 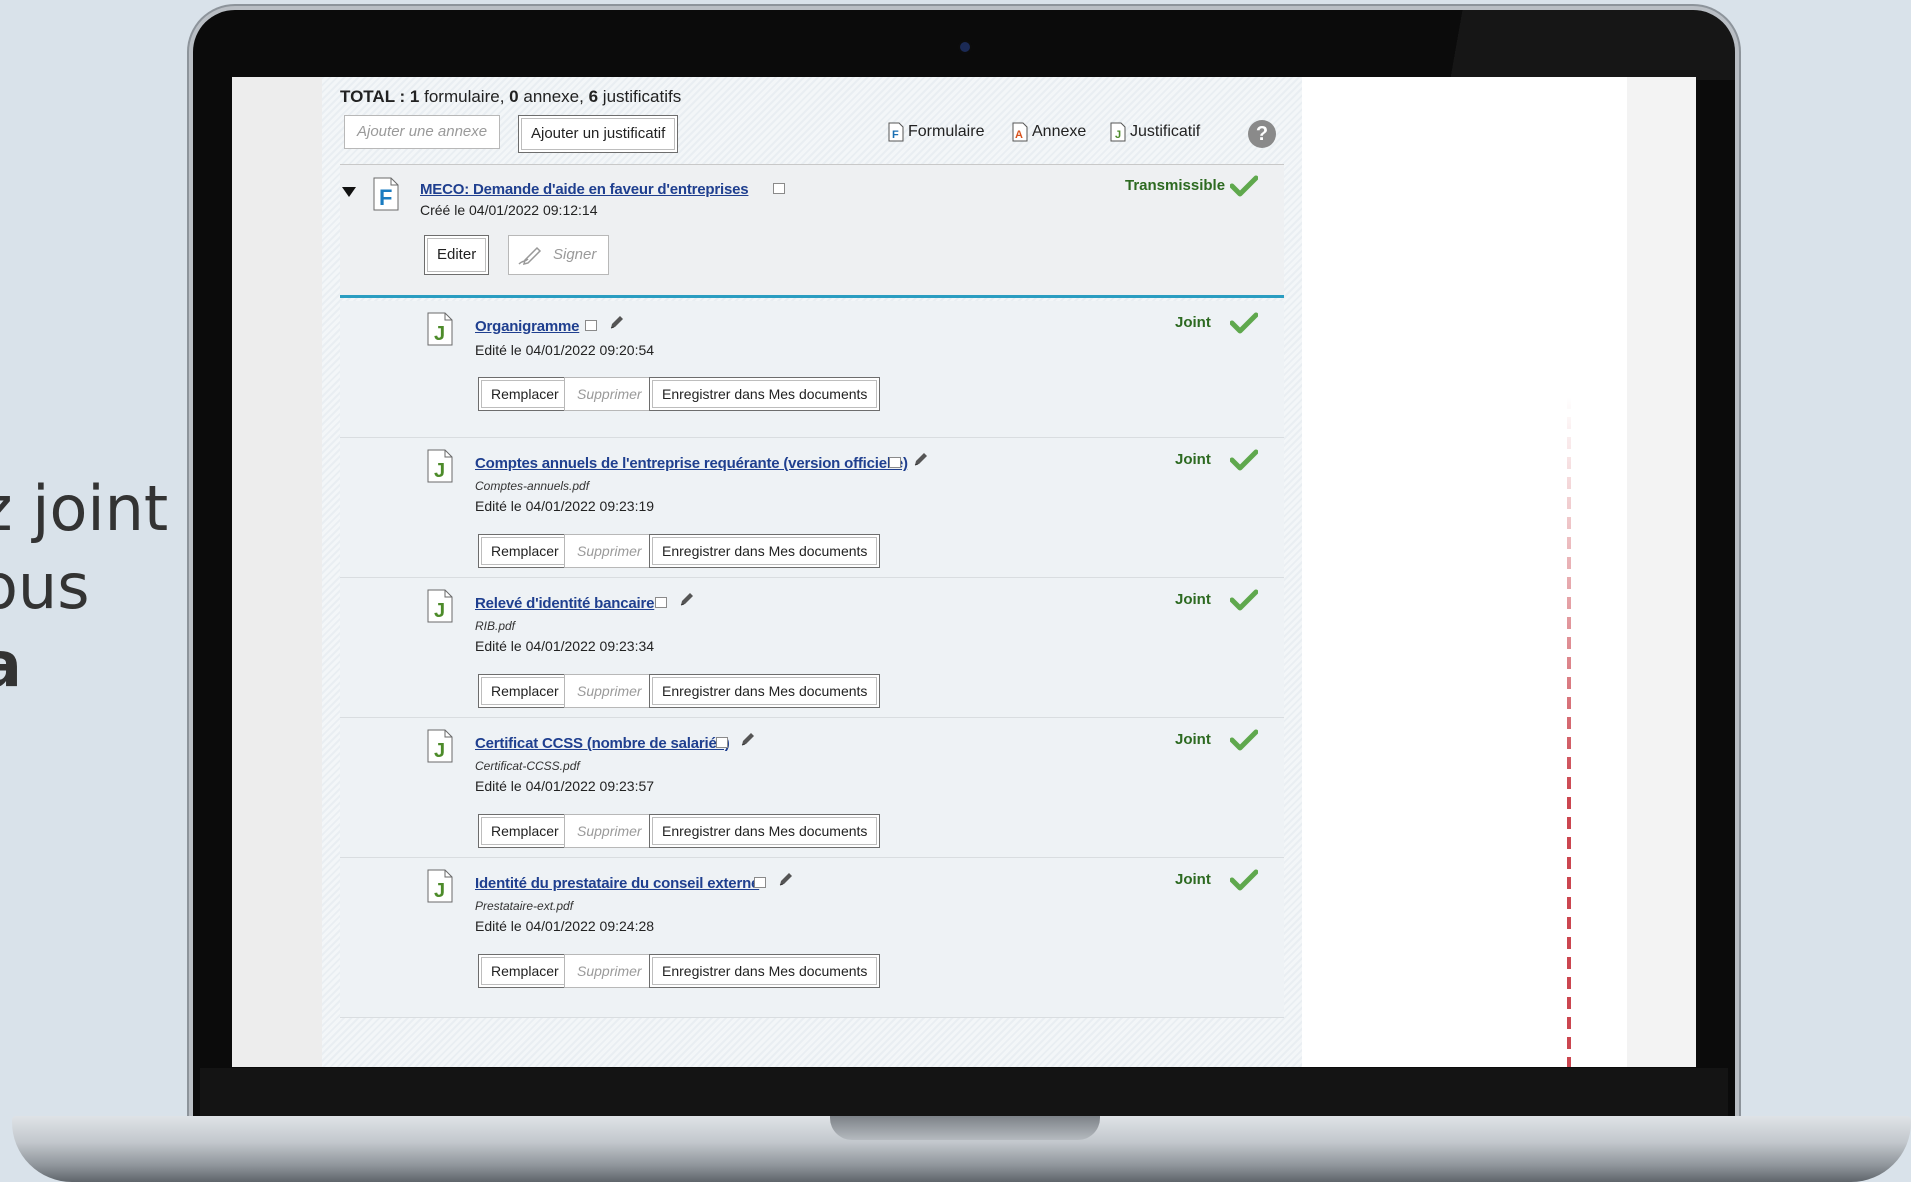 What do you see at coordinates (965, 47) in the screenshot?
I see `camera-icon` at bounding box center [965, 47].